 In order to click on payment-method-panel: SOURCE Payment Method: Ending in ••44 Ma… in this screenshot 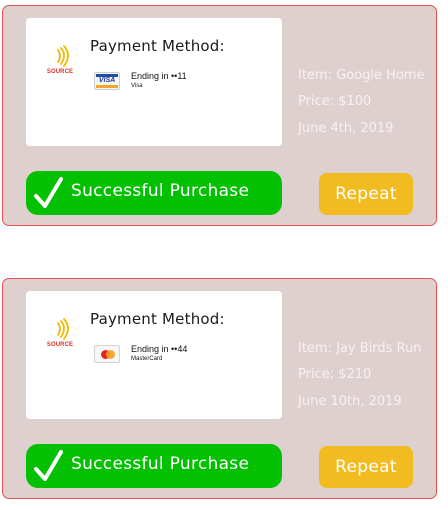, I will do `click(154, 355)`.